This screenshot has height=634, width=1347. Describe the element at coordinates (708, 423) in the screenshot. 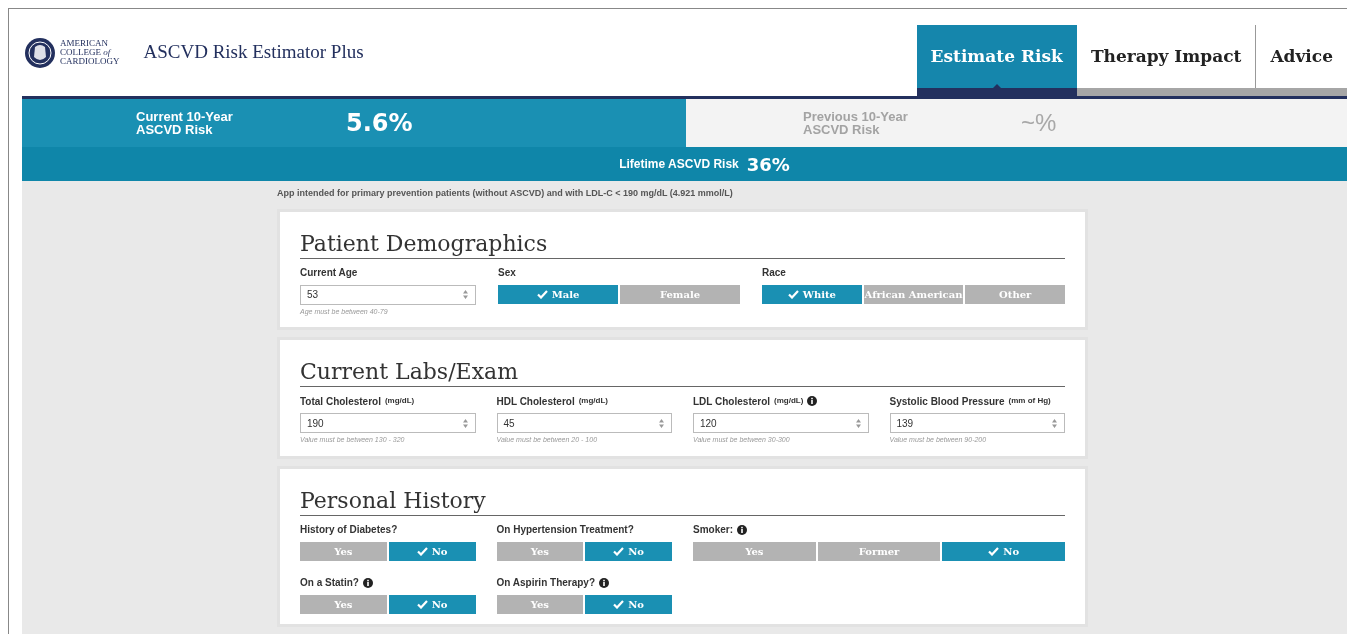

I see `input-value: 120` at that location.